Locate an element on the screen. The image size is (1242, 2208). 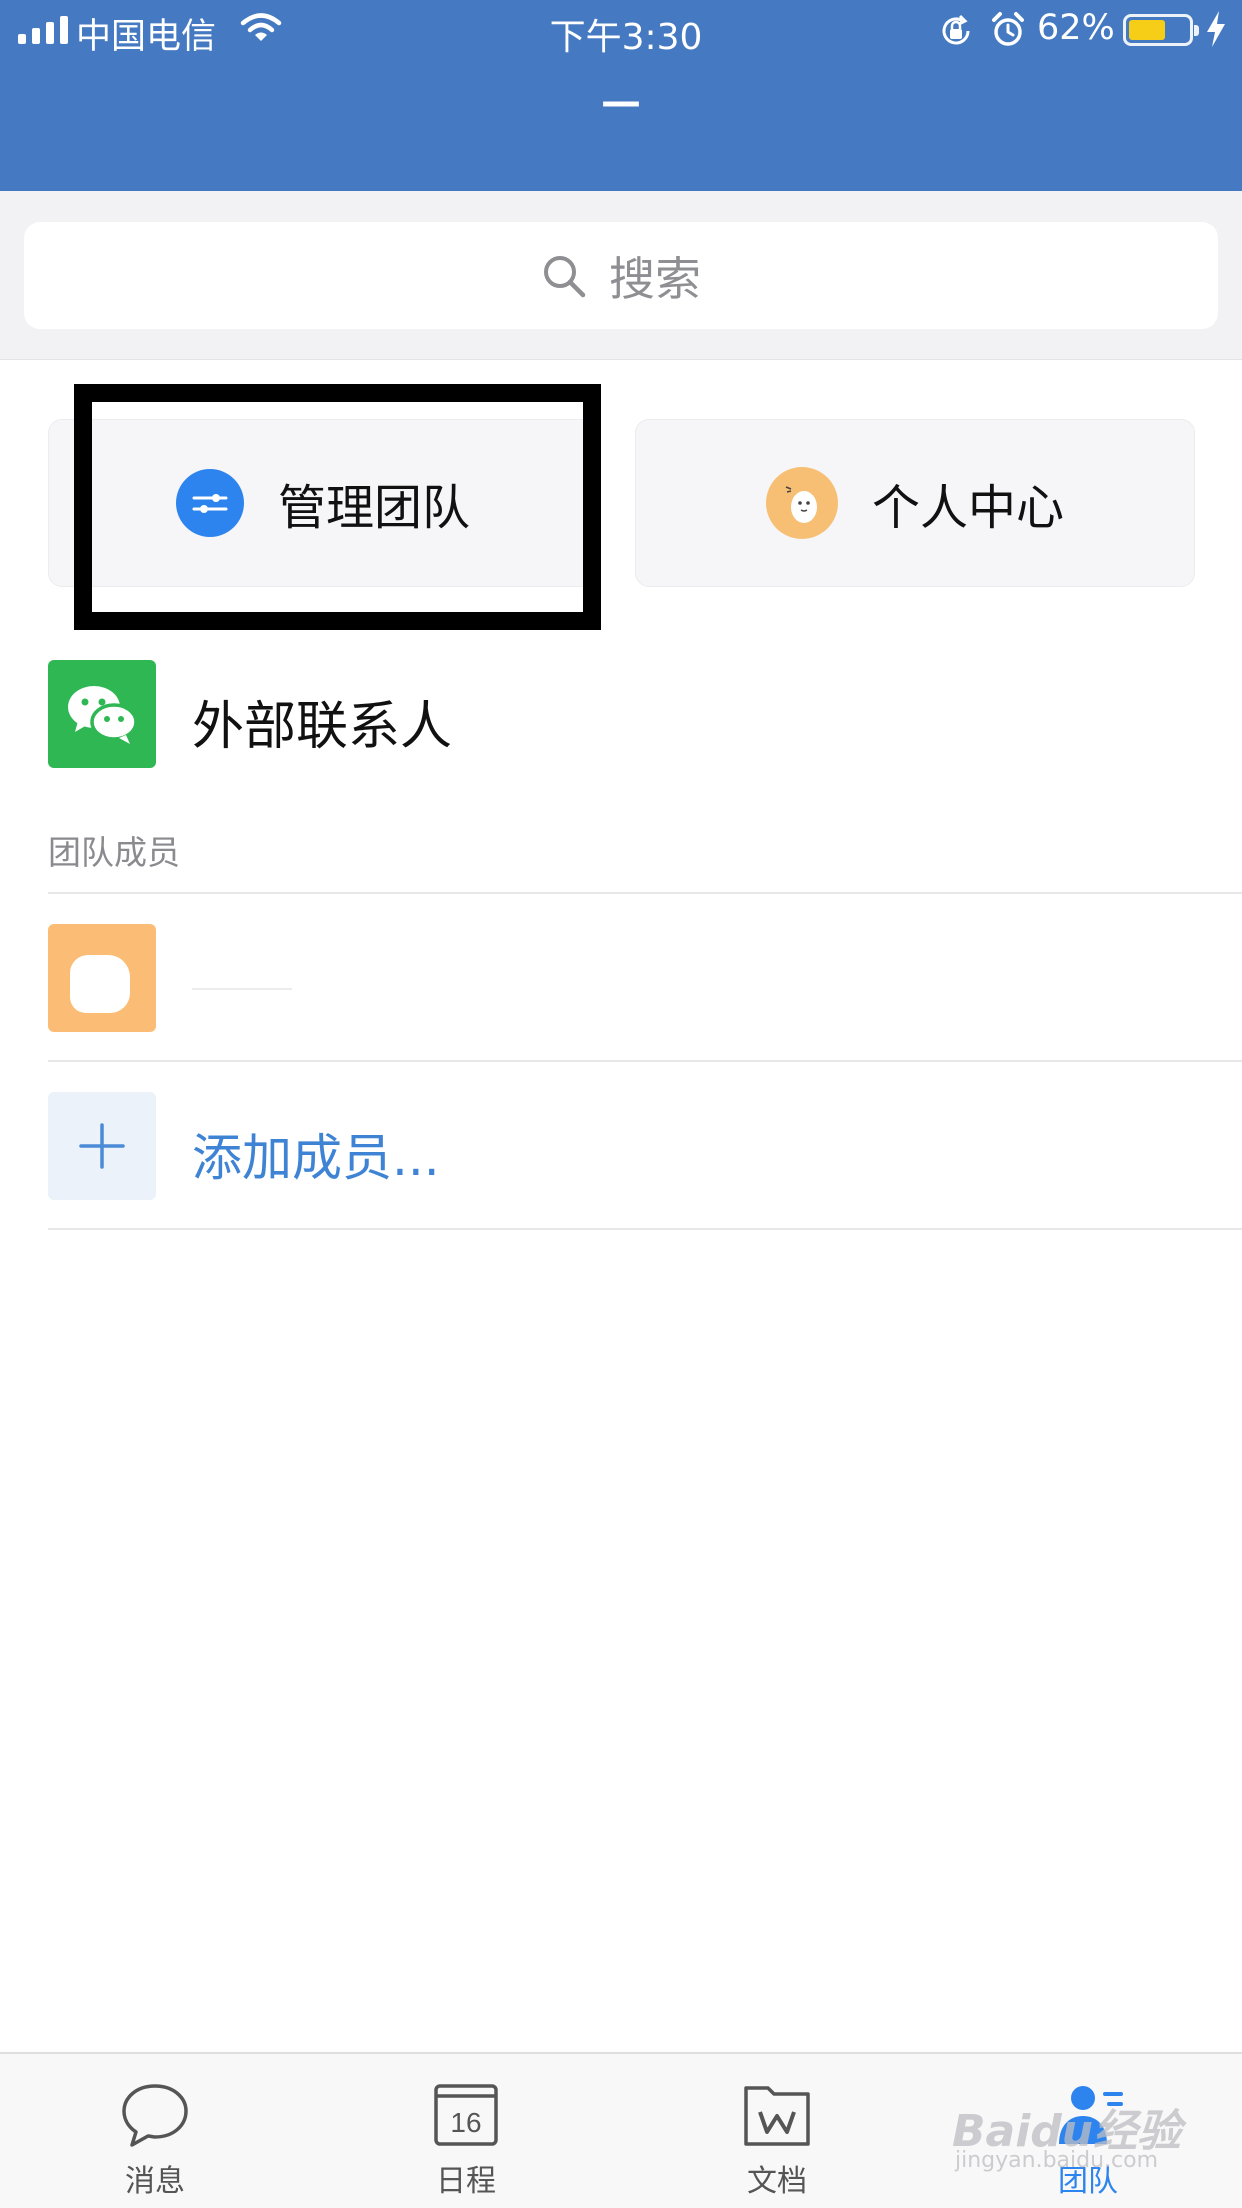
wechat-icon is located at coordinates (102, 714).